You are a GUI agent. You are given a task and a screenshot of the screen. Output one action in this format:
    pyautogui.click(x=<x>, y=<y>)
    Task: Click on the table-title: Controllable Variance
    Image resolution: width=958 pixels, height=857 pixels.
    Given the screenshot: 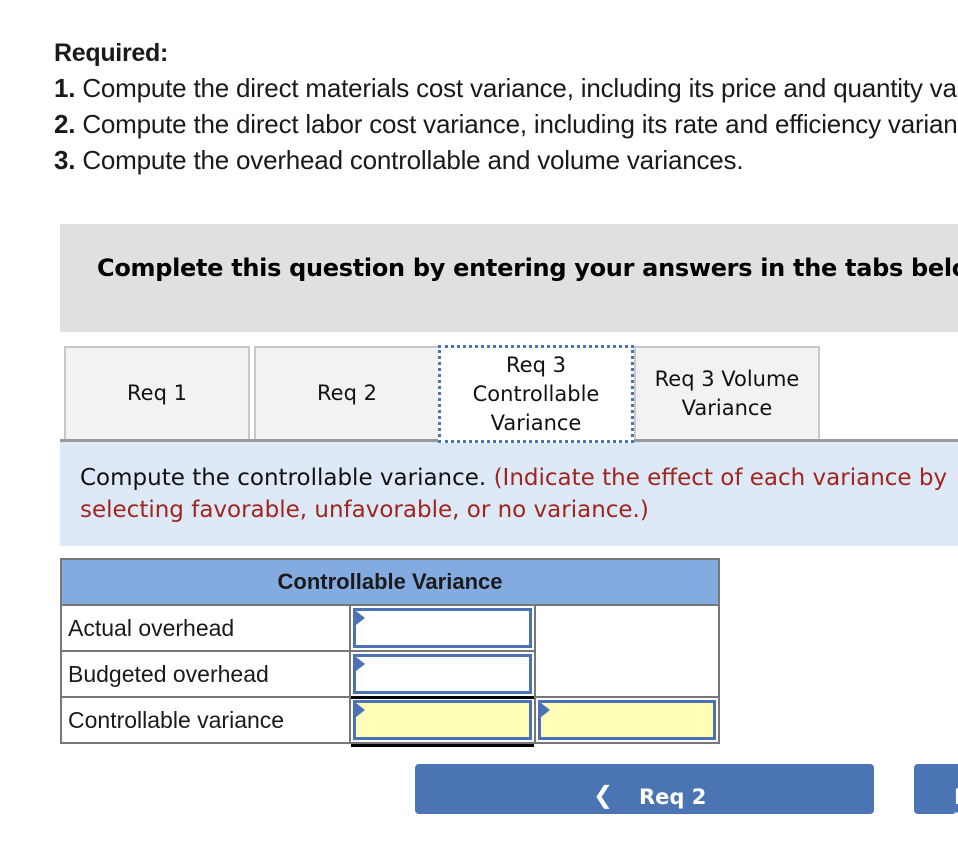 What is the action you would take?
    pyautogui.click(x=390, y=582)
    